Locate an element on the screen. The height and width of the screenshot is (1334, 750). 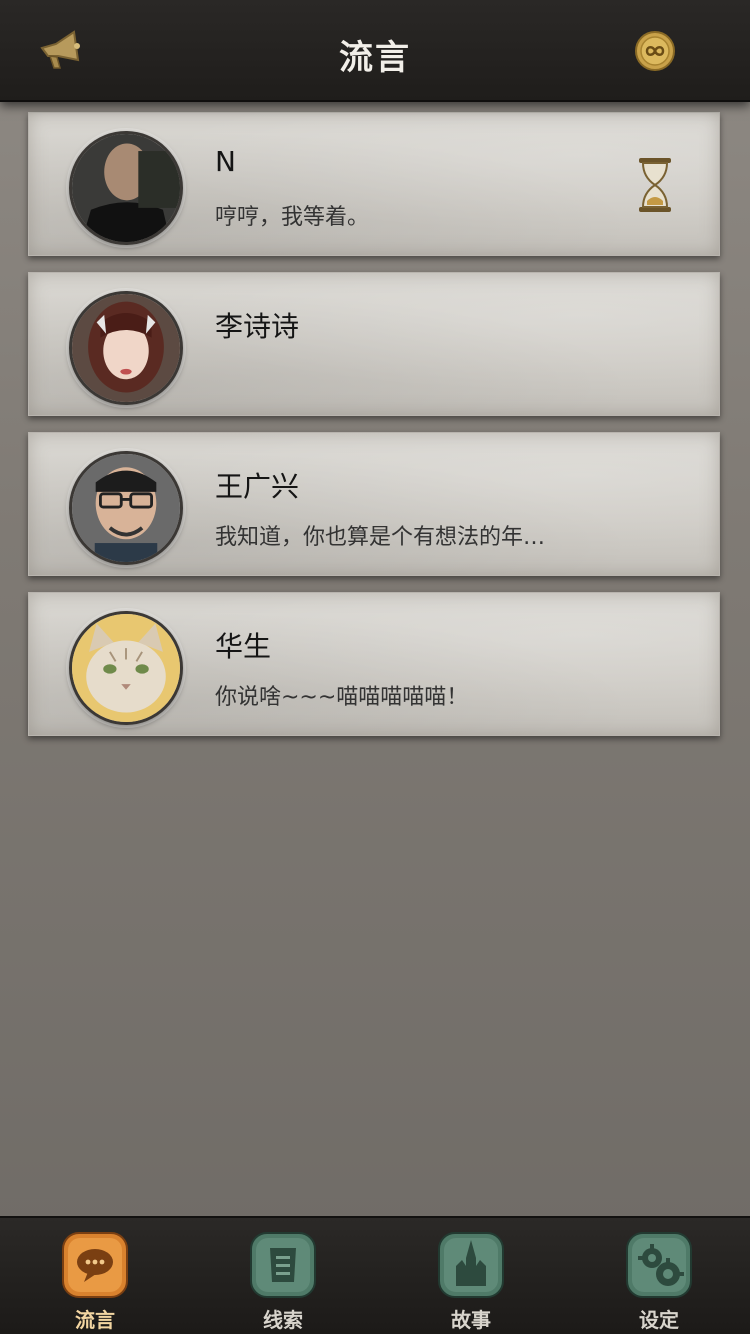
message-preview: 哼哼，我等着。 is located at coordinates (292, 217).